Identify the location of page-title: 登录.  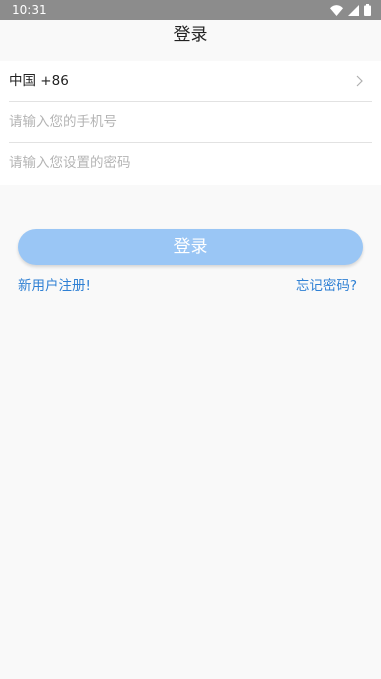
(190, 35).